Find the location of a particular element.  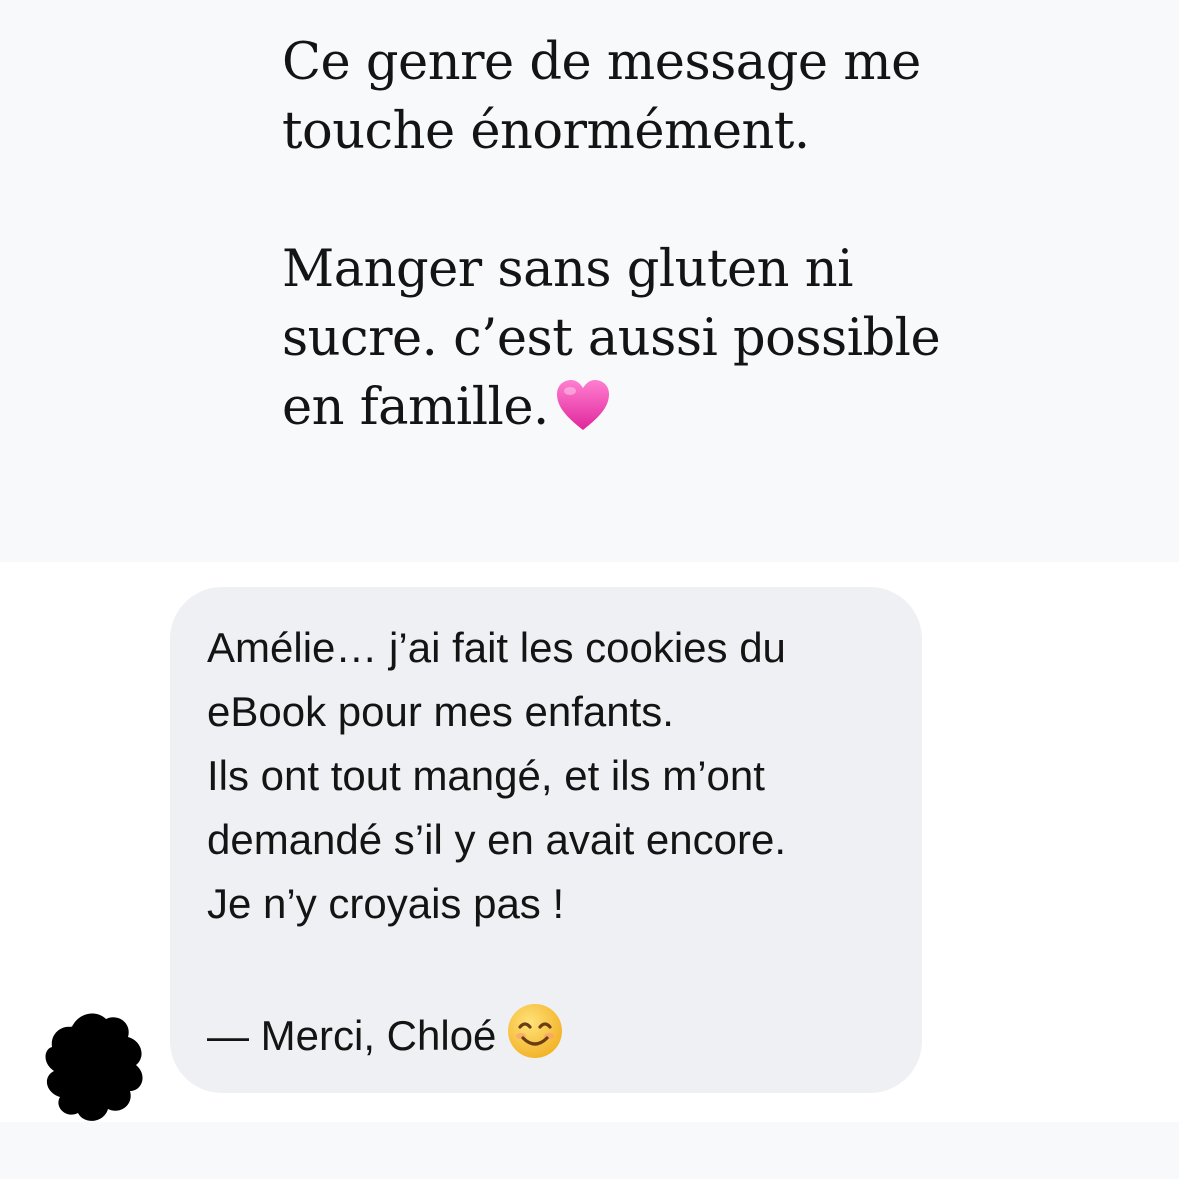

smiling-face-icon is located at coordinates (535, 1040).